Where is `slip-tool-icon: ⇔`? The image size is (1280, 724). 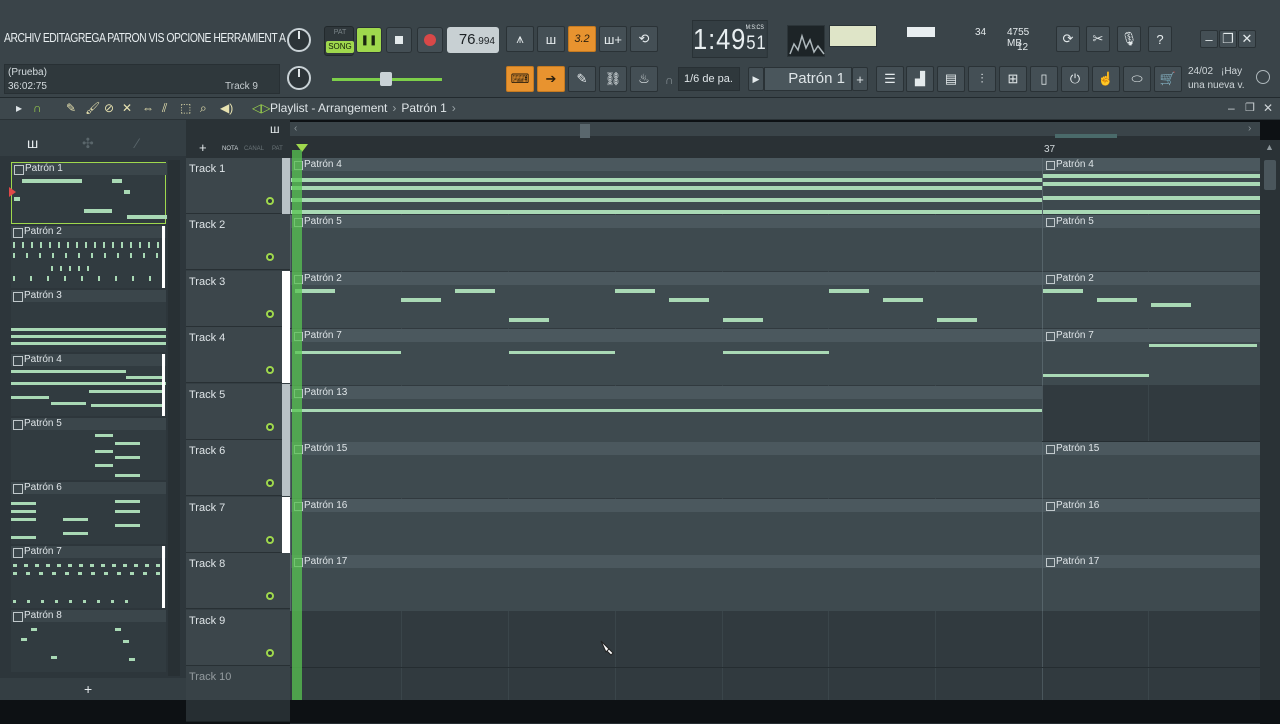
slip-tool-icon: ⇔ is located at coordinates (148, 108).